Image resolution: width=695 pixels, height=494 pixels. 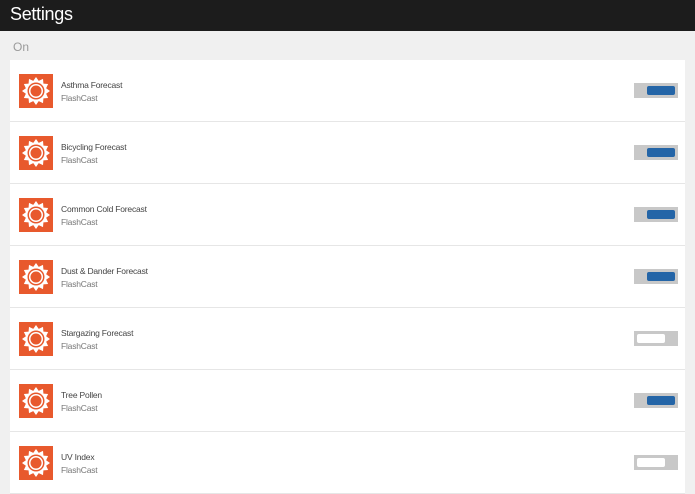 I want to click on list-item: Stargazing Forecast FlashCast, so click(x=347, y=339).